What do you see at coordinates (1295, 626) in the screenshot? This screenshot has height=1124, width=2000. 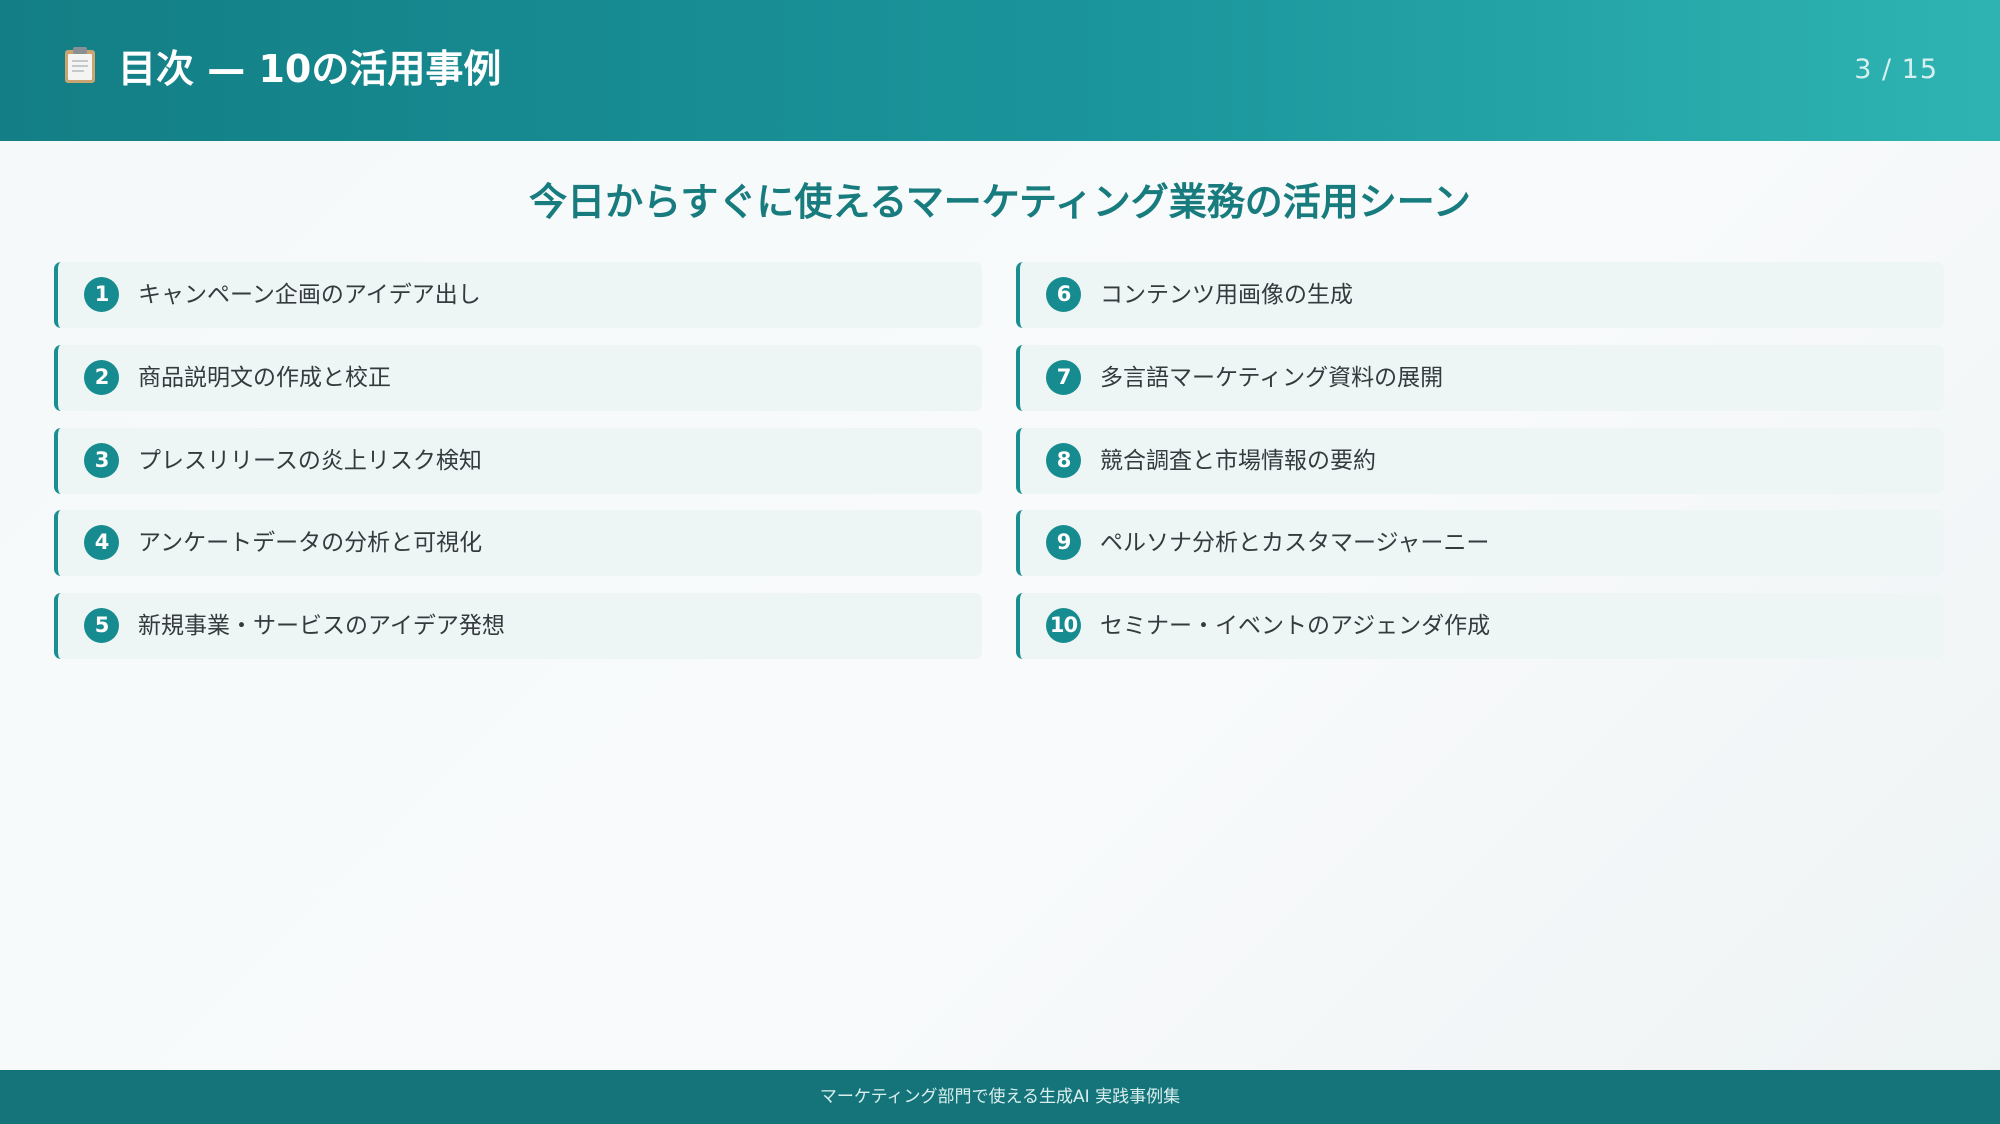 I see `item-label: セミナー・イベントのアジェンダ作成` at bounding box center [1295, 626].